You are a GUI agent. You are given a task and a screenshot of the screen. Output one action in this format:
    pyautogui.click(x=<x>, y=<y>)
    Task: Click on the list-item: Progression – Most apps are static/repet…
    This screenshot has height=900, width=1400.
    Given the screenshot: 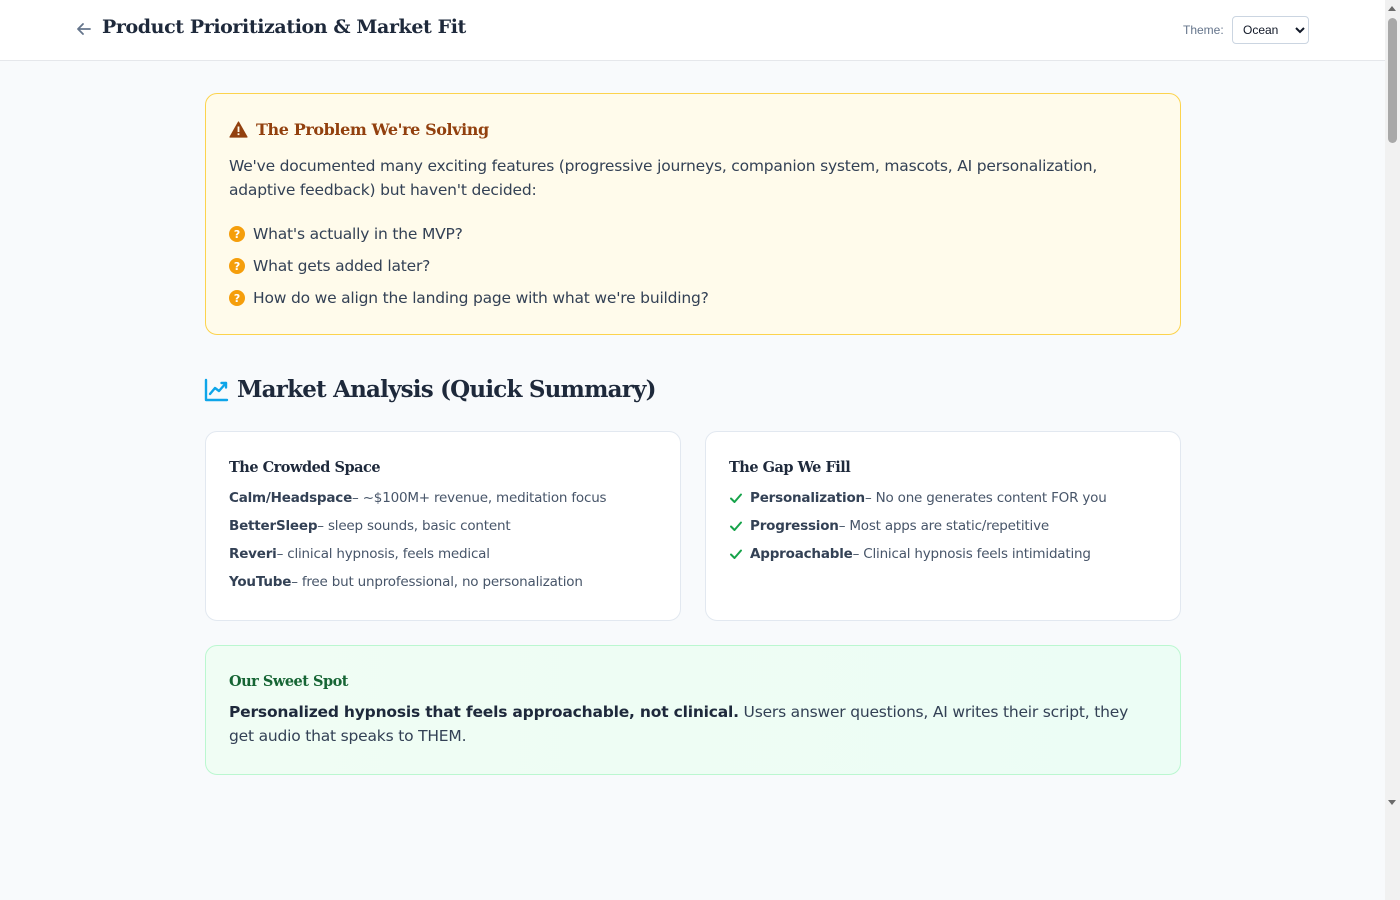 What is the action you would take?
    pyautogui.click(x=943, y=526)
    